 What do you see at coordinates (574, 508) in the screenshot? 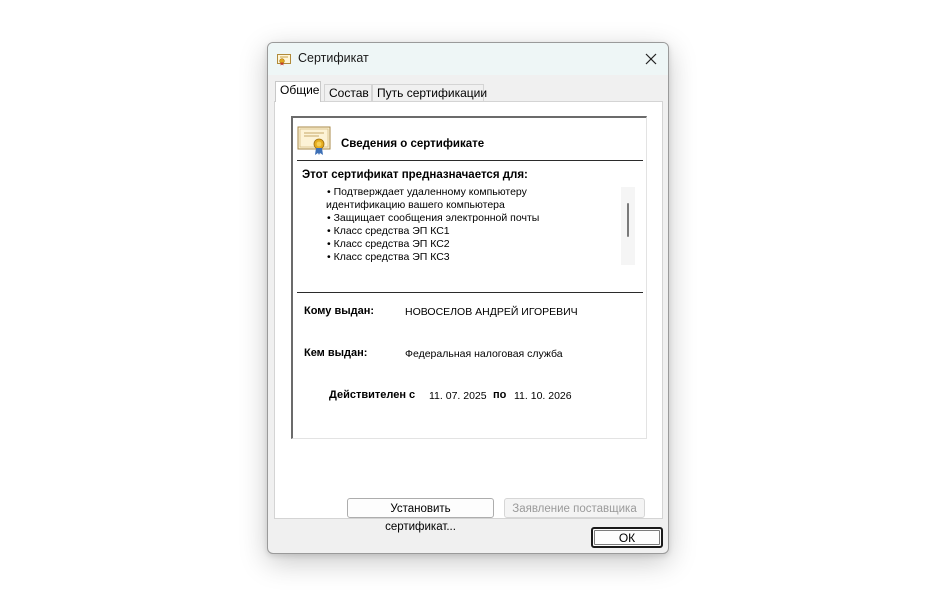
I see `issuer-statement-button: Заявление поставщика` at bounding box center [574, 508].